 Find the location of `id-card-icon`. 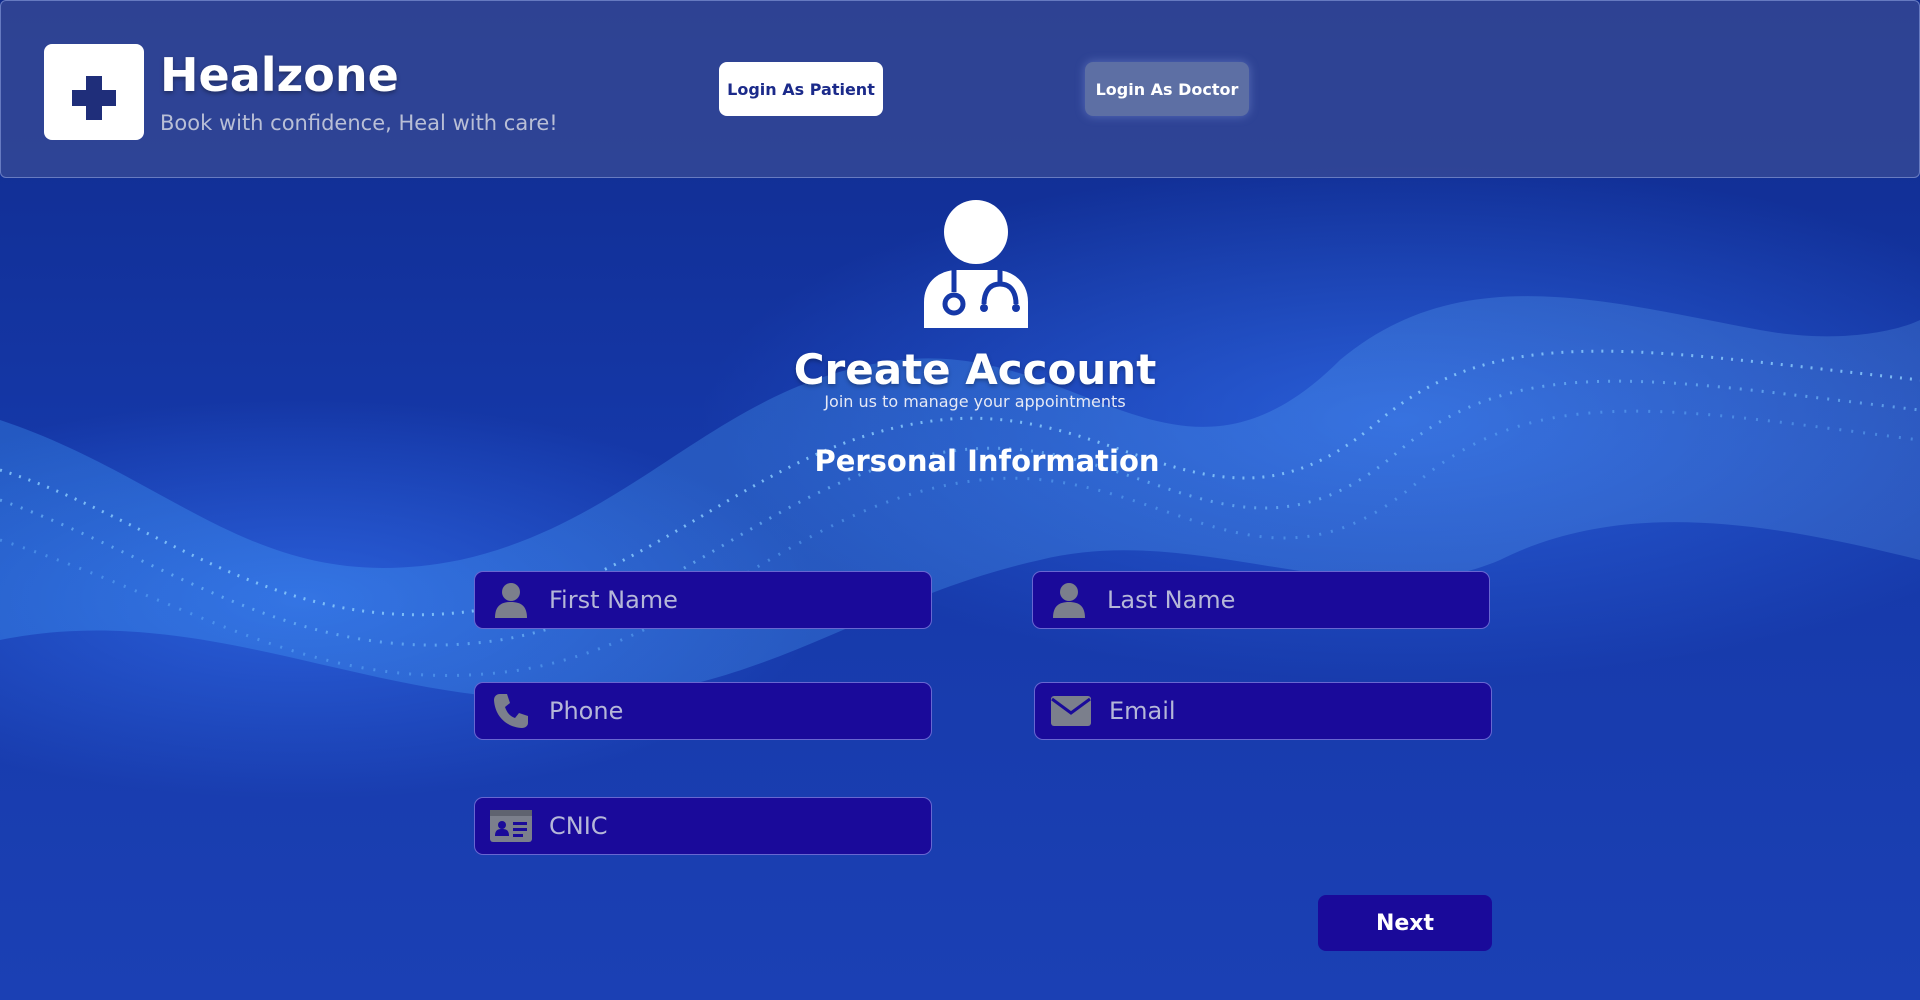

id-card-icon is located at coordinates (511, 826).